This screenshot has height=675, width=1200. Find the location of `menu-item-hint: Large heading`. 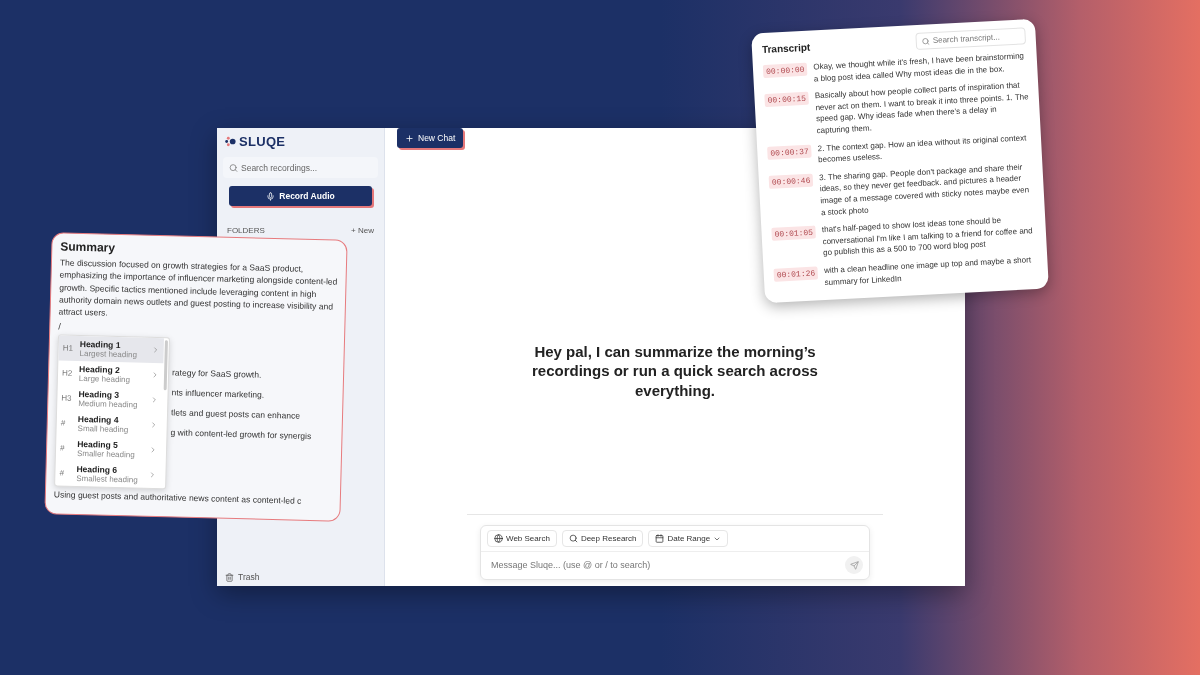

menu-item-hint: Large heading is located at coordinates (105, 379).